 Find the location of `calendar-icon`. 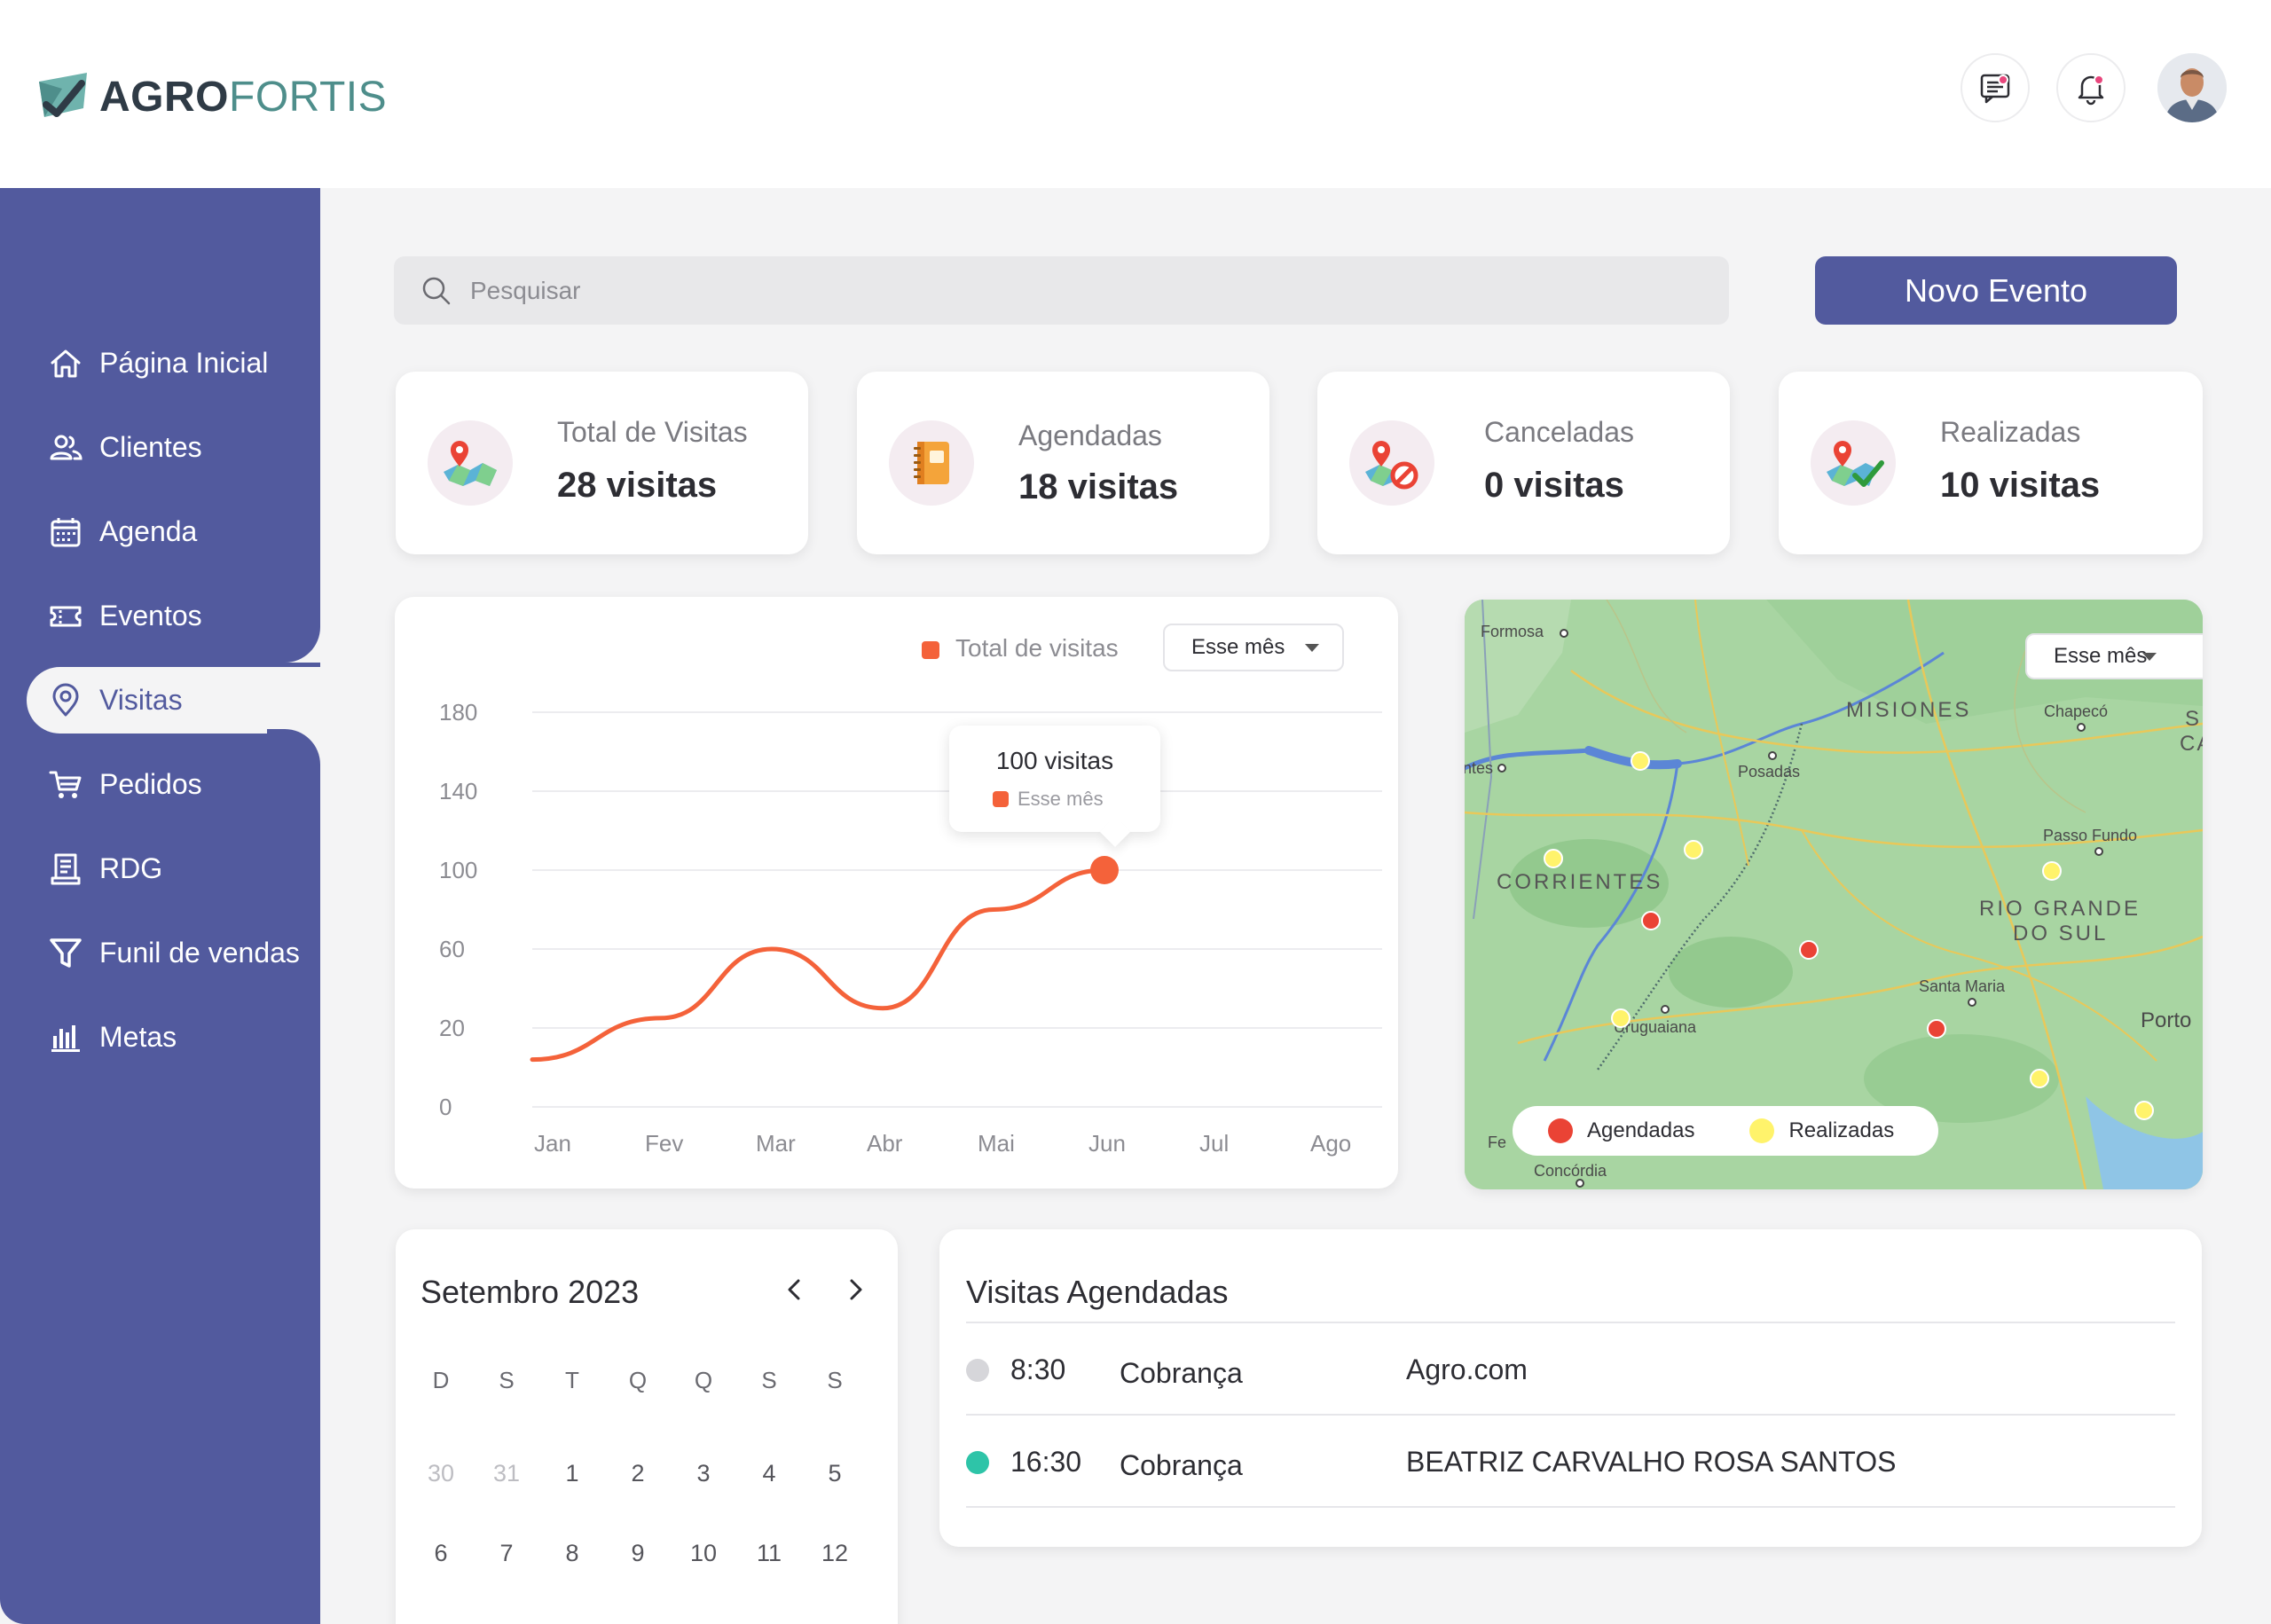

calendar-icon is located at coordinates (65, 532).